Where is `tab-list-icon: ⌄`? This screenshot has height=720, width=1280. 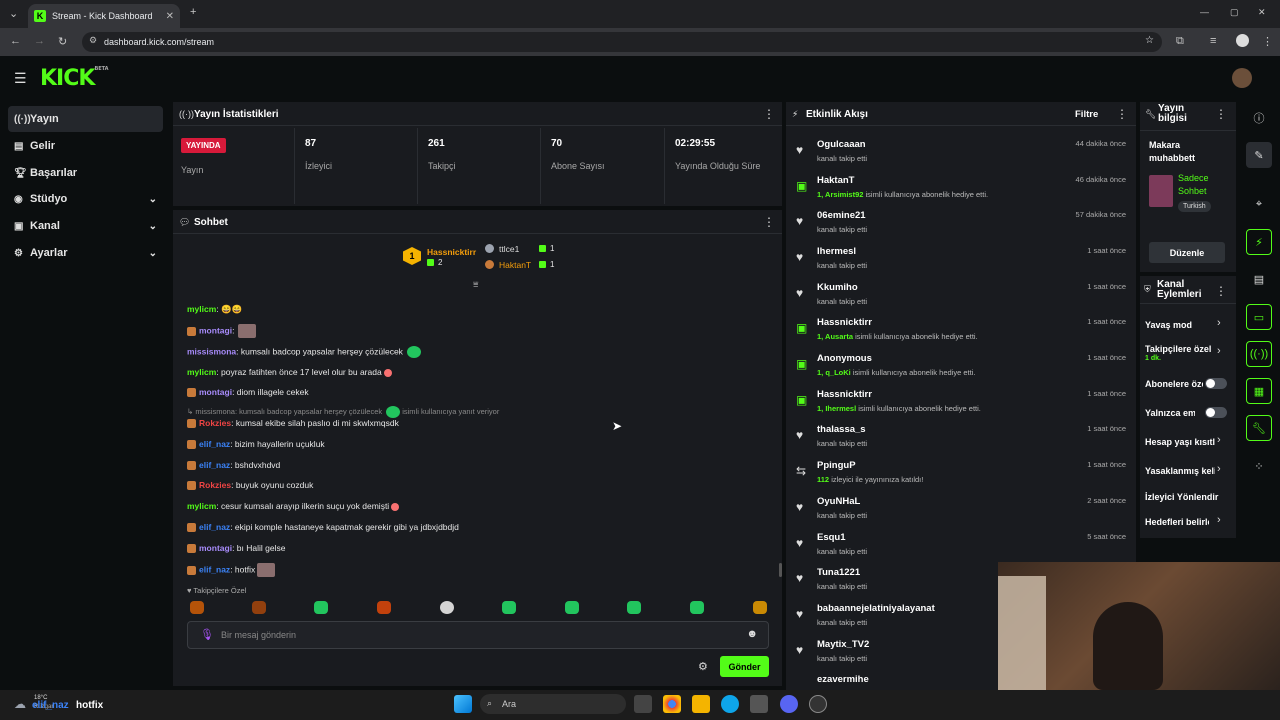 tab-list-icon: ⌄ is located at coordinates (13, 13).